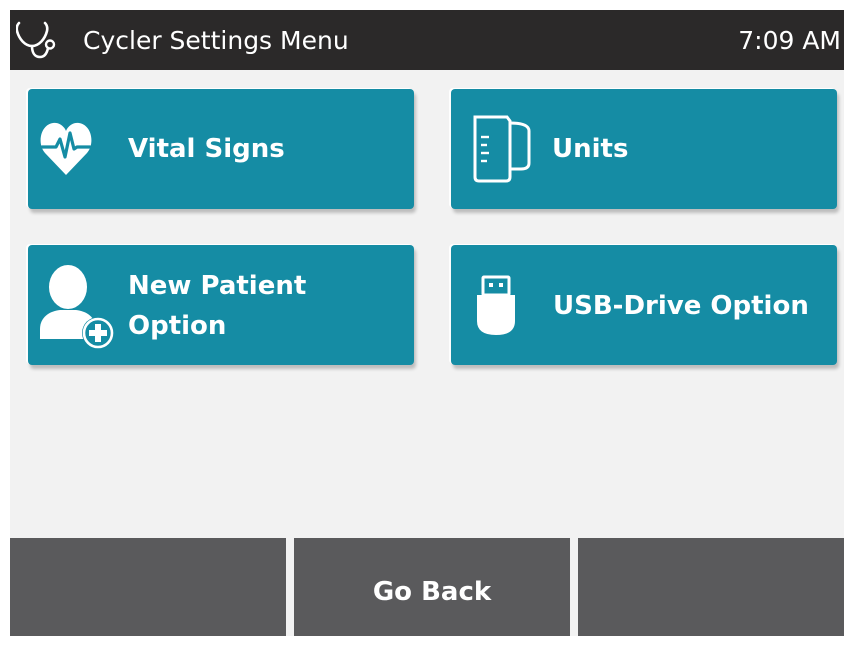 This screenshot has width=844, height=646. I want to click on page-title: Cycler Settings Menu, so click(216, 40).